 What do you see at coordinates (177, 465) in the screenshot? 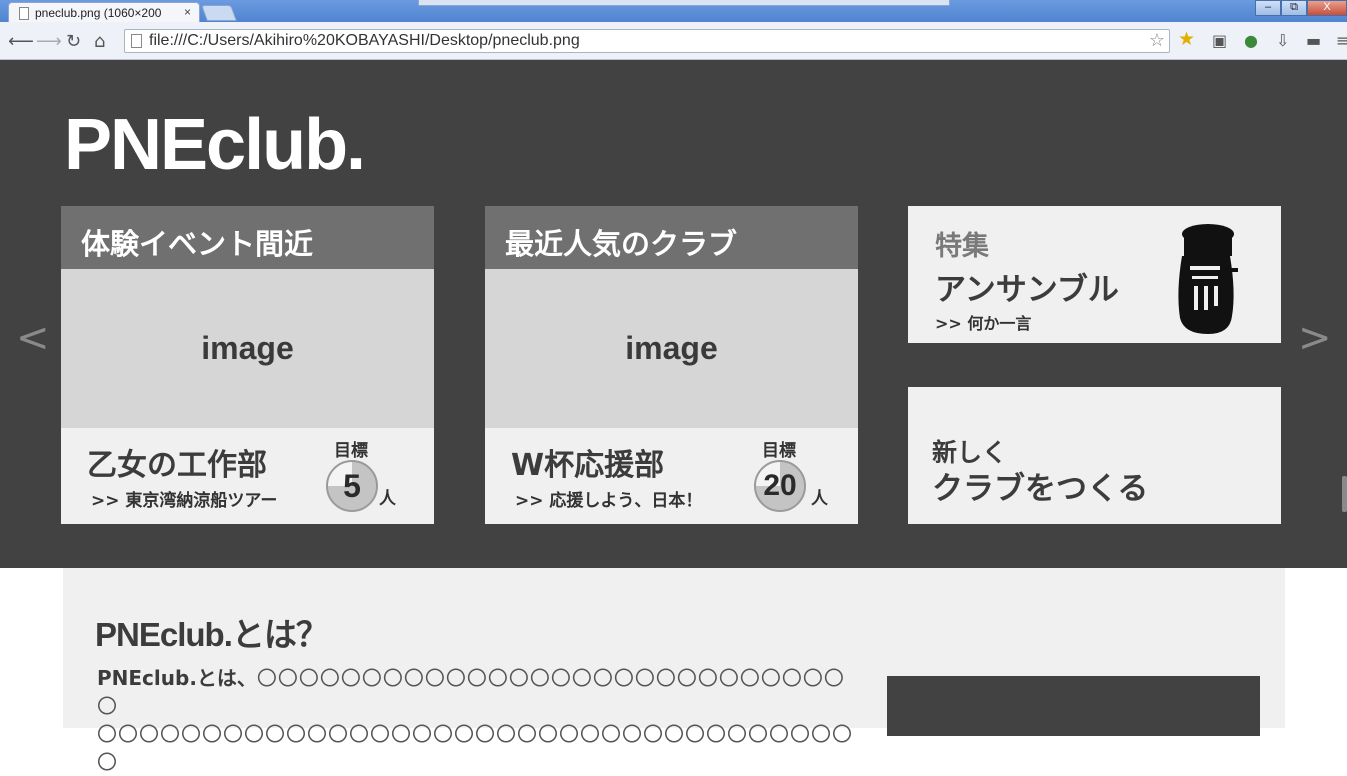
I see `club-name: 乙女の工作部` at bounding box center [177, 465].